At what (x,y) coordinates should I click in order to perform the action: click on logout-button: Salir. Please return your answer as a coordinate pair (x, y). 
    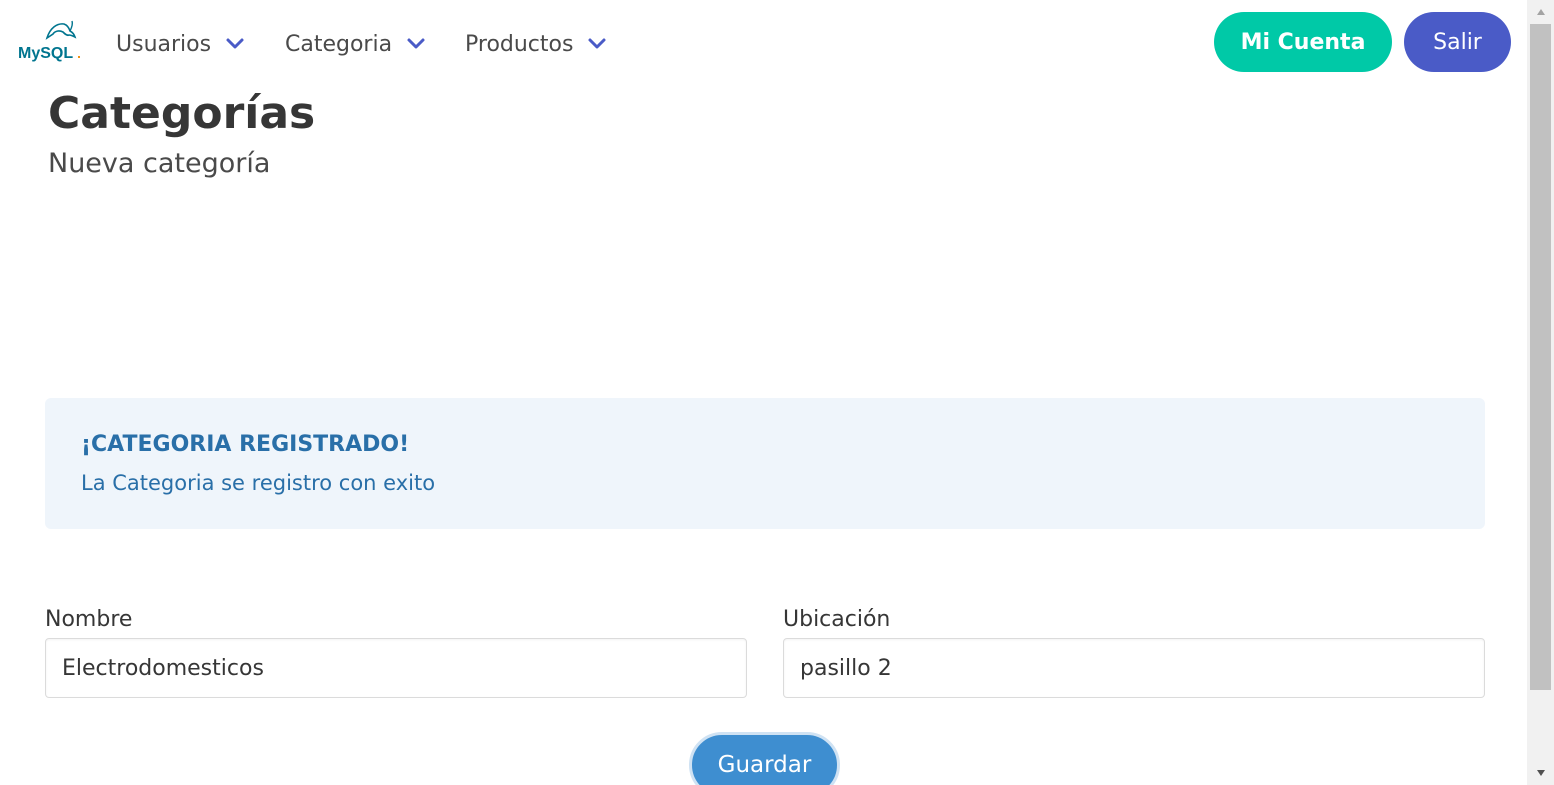
    Looking at the image, I should click on (1457, 42).